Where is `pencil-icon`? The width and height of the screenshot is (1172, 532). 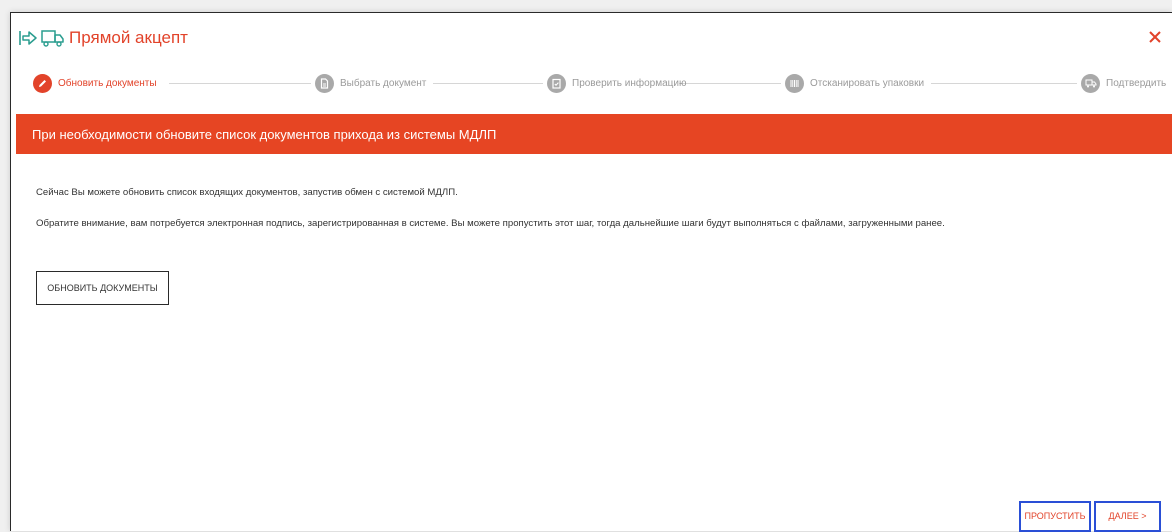 pencil-icon is located at coordinates (42, 83).